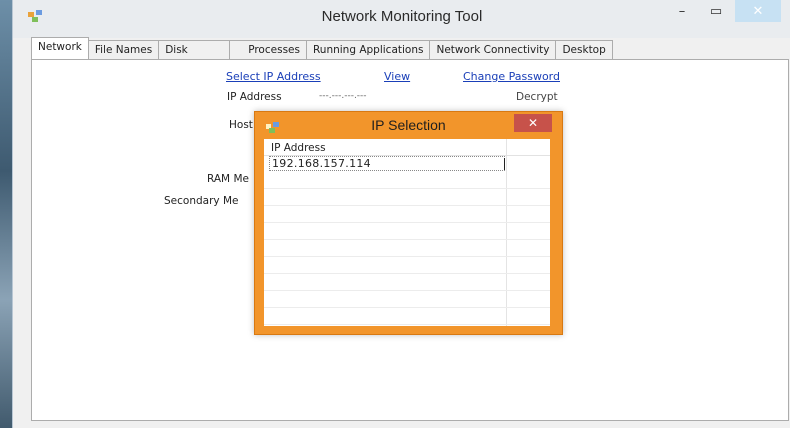  I want to click on tab-network-connectivity: Network Connectivity, so click(493, 49).